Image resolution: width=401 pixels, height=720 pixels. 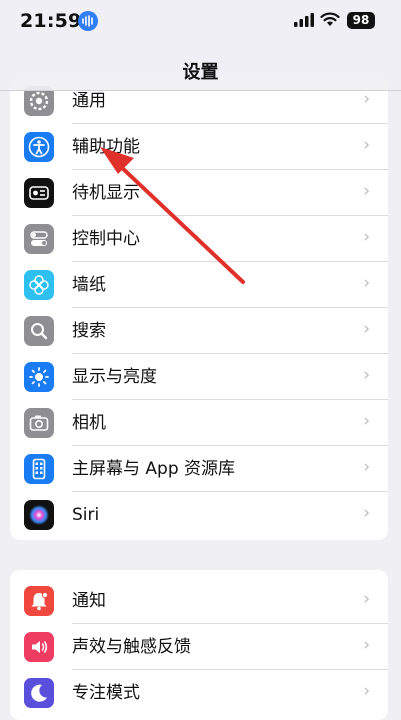 I want to click on settings-row-label: 相机, so click(x=89, y=423).